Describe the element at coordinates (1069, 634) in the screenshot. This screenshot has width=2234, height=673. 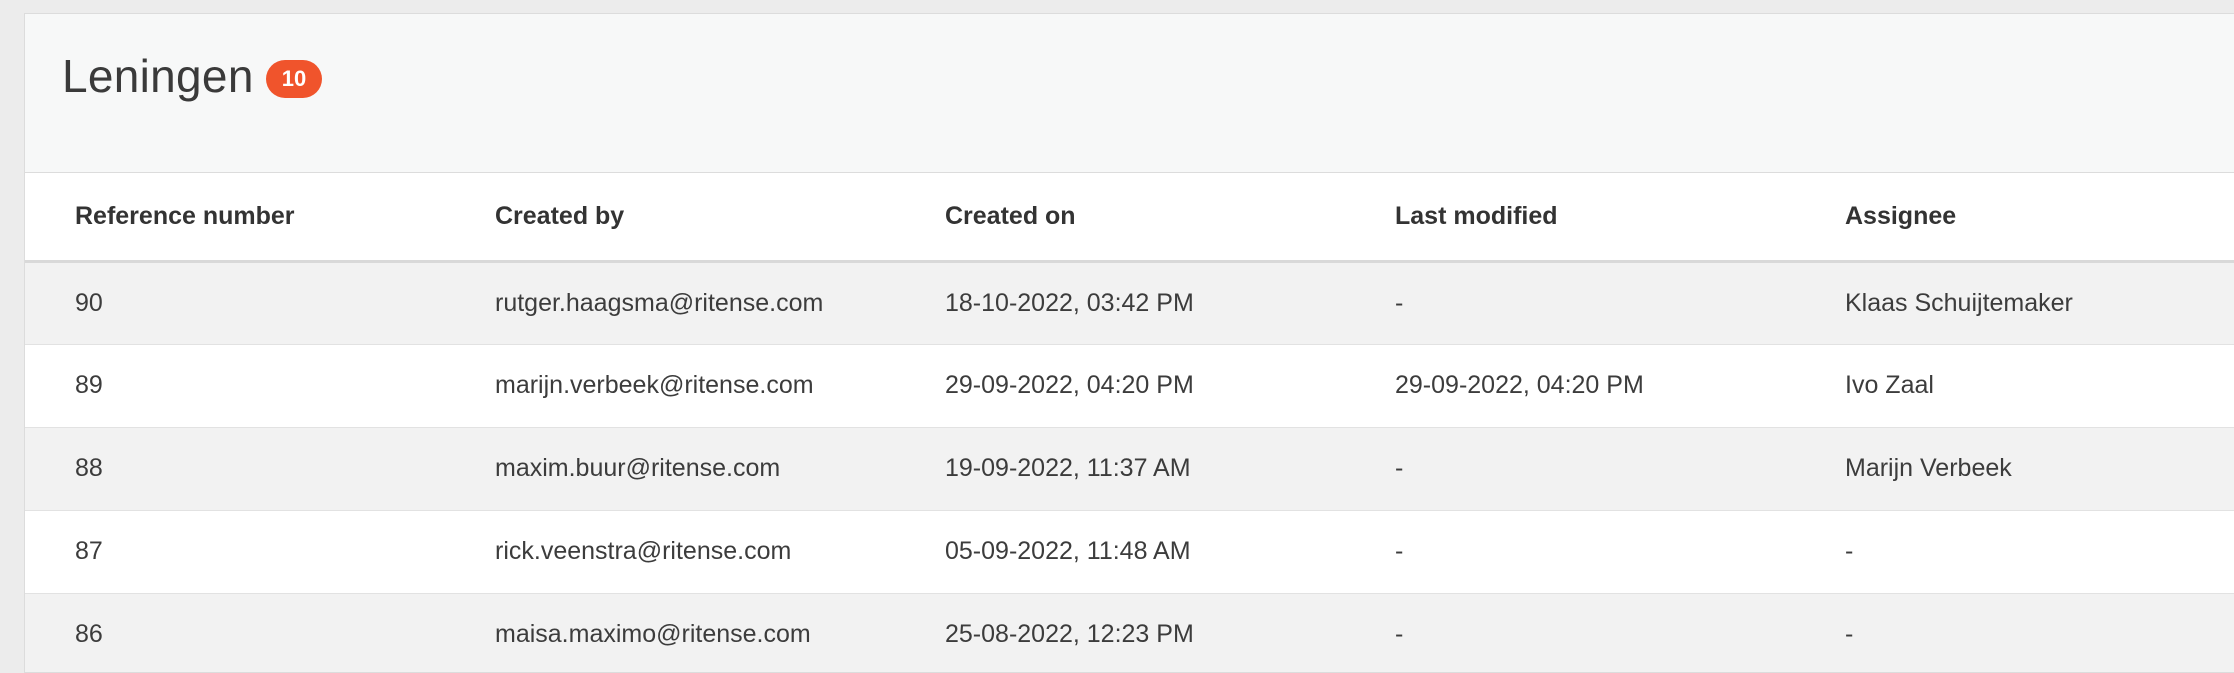
I see `cell-created-on: 25-08-2022, 12:23 PM` at that location.